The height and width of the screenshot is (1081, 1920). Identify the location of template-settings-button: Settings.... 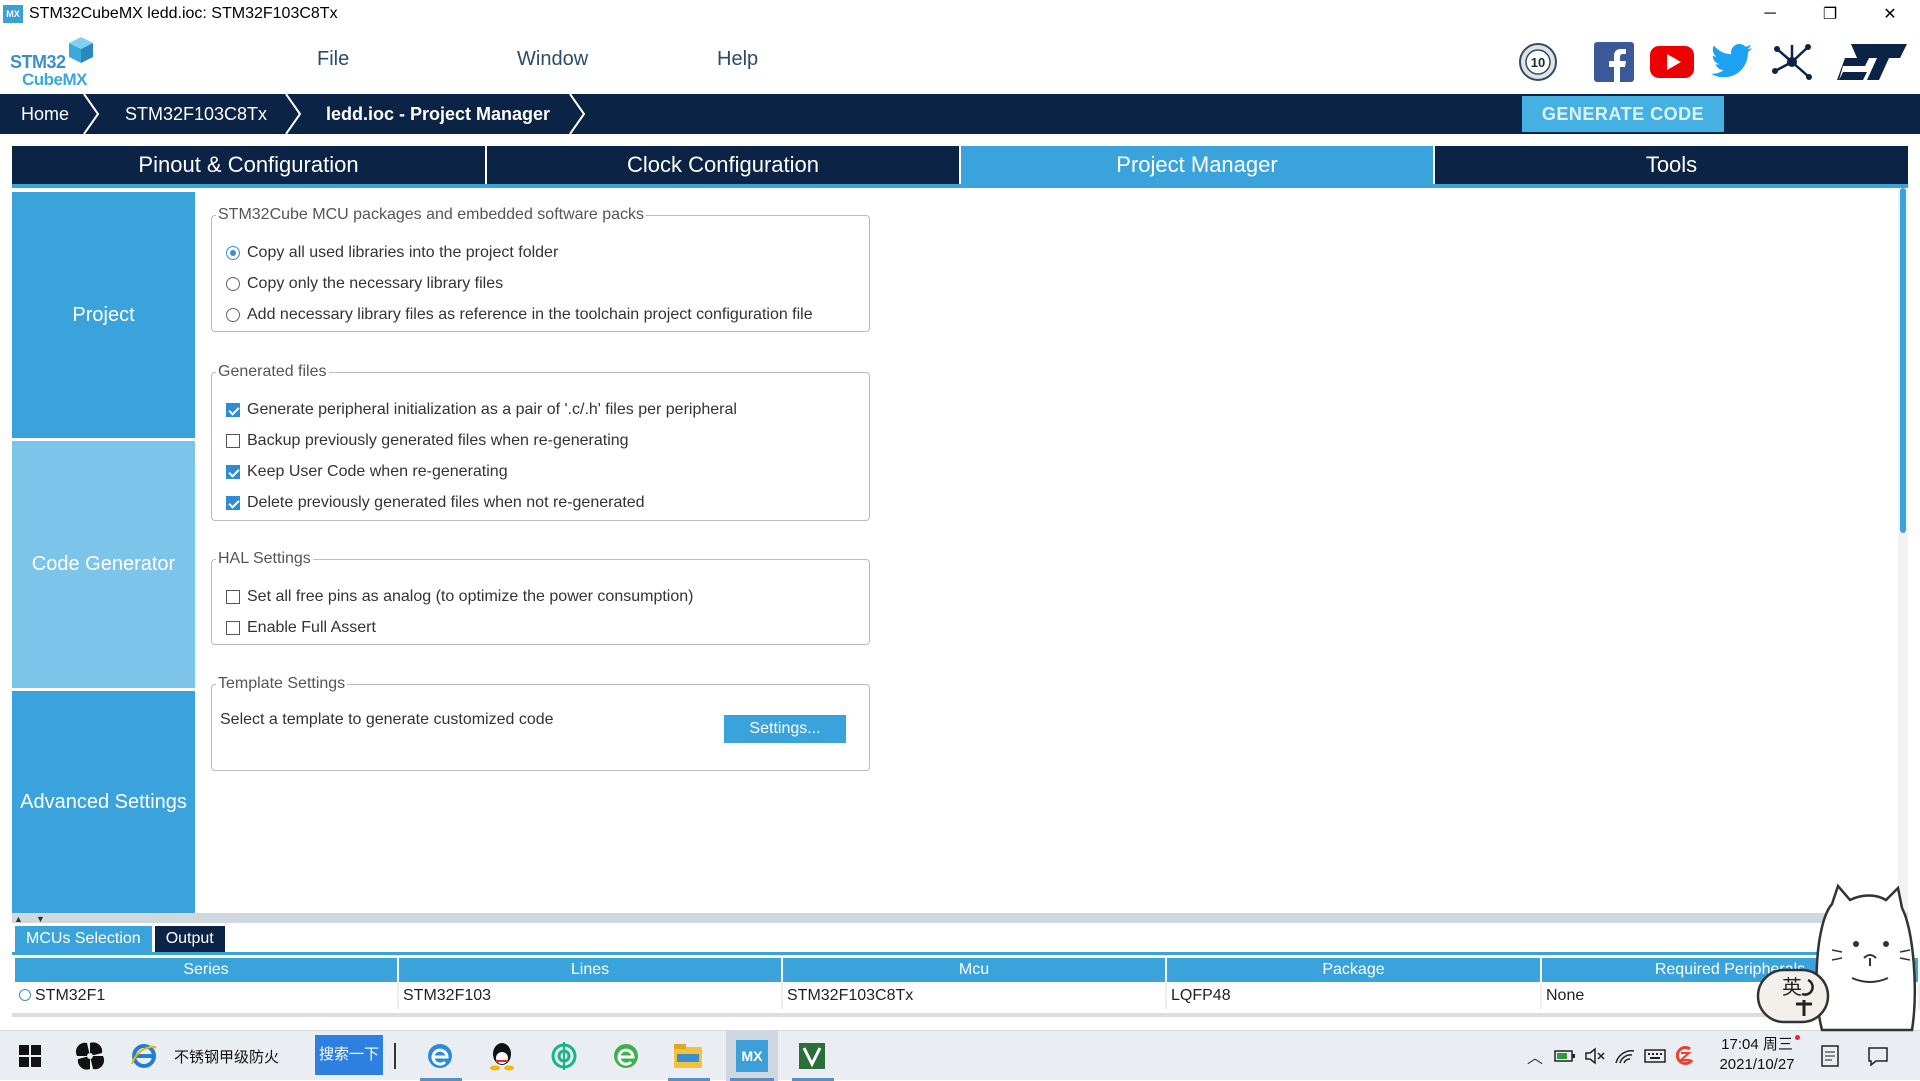
(785, 729).